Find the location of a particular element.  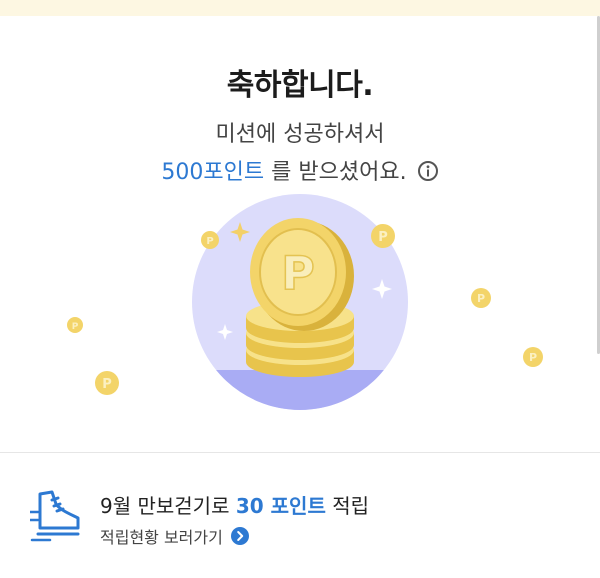

walk-title-suffix: 적립 is located at coordinates (347, 506).